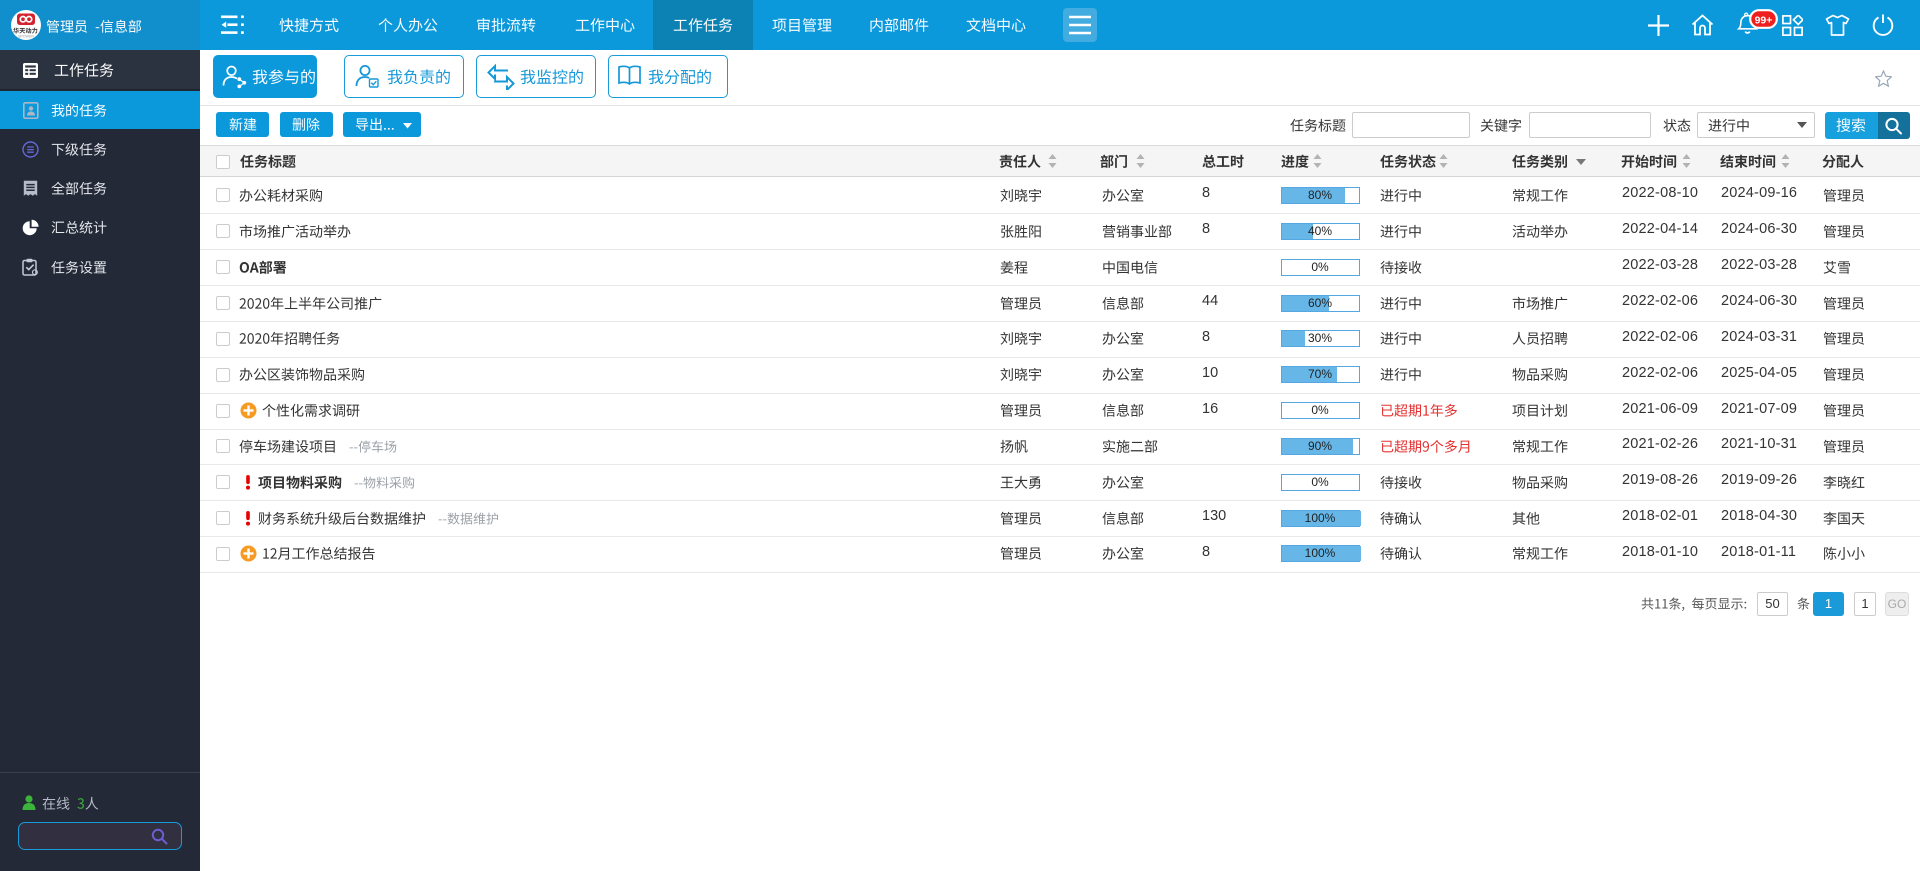 The width and height of the screenshot is (1920, 871). Describe the element at coordinates (1764, 21) in the screenshot. I see `svg-text: 99+` at that location.